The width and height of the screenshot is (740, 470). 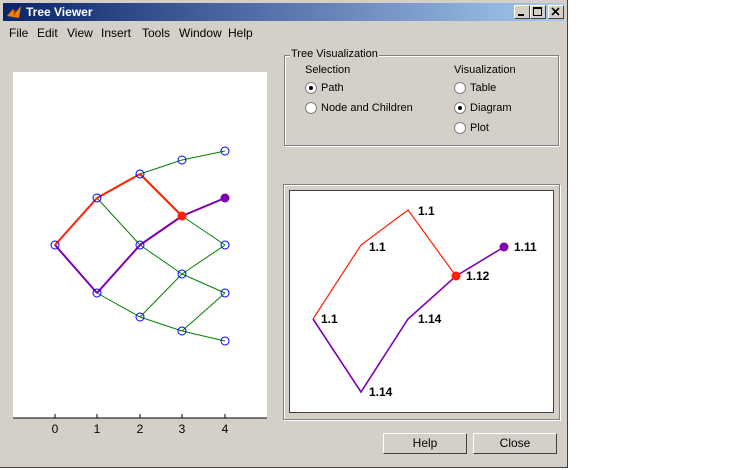 I want to click on diagram-labels: 1.1 1.1 1.1 1.12 1.11 1.14 1.14, so click(x=429, y=301).